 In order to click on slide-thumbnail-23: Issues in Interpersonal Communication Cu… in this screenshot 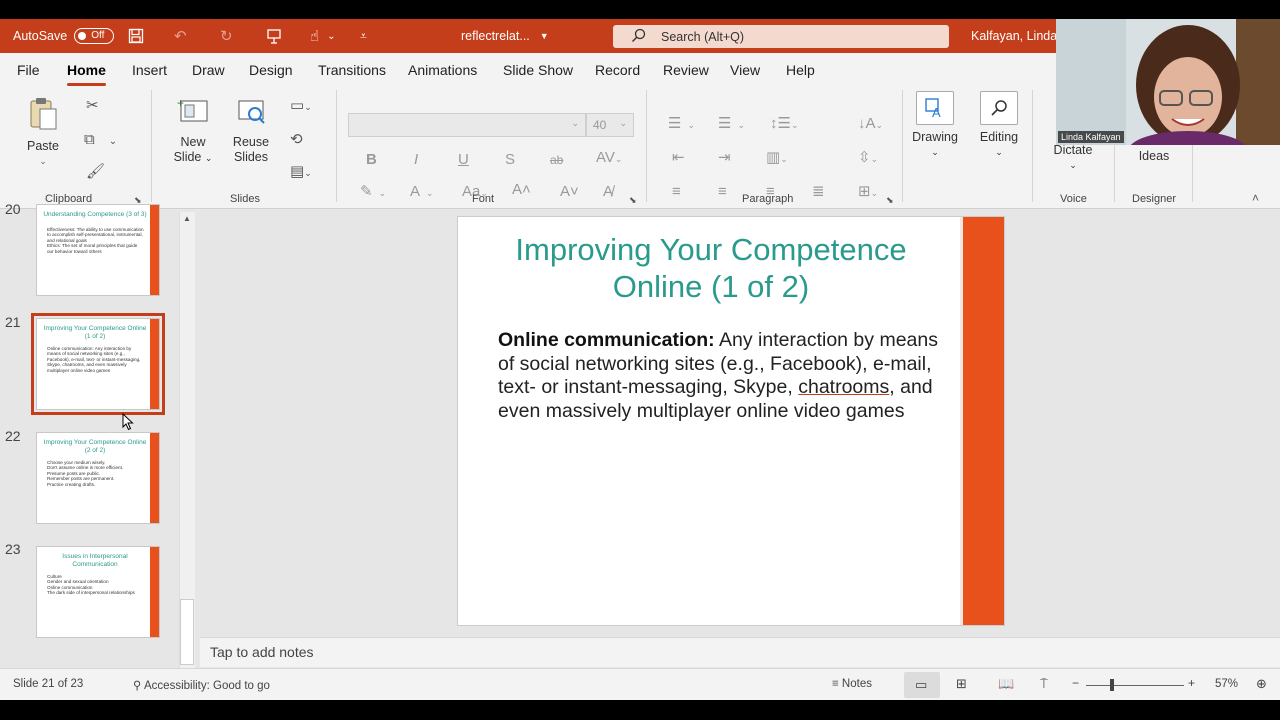, I will do `click(98, 592)`.